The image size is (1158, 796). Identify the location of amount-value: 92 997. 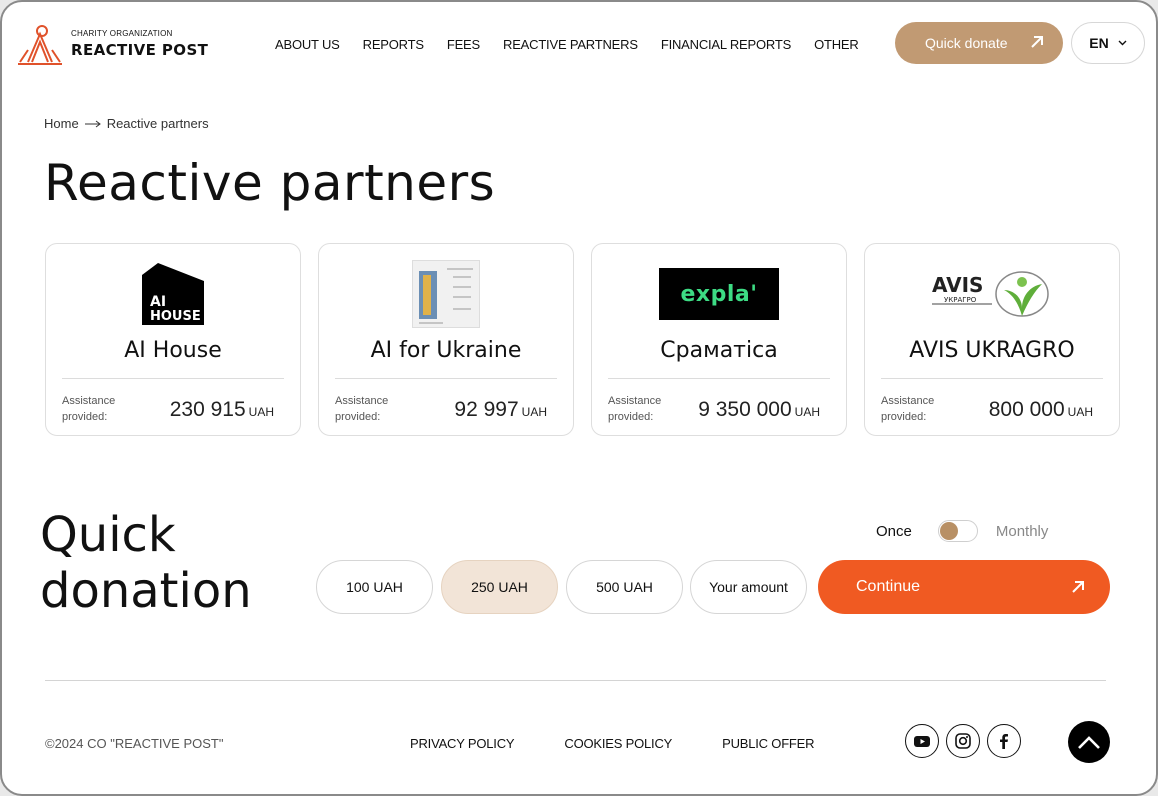
(486, 409).